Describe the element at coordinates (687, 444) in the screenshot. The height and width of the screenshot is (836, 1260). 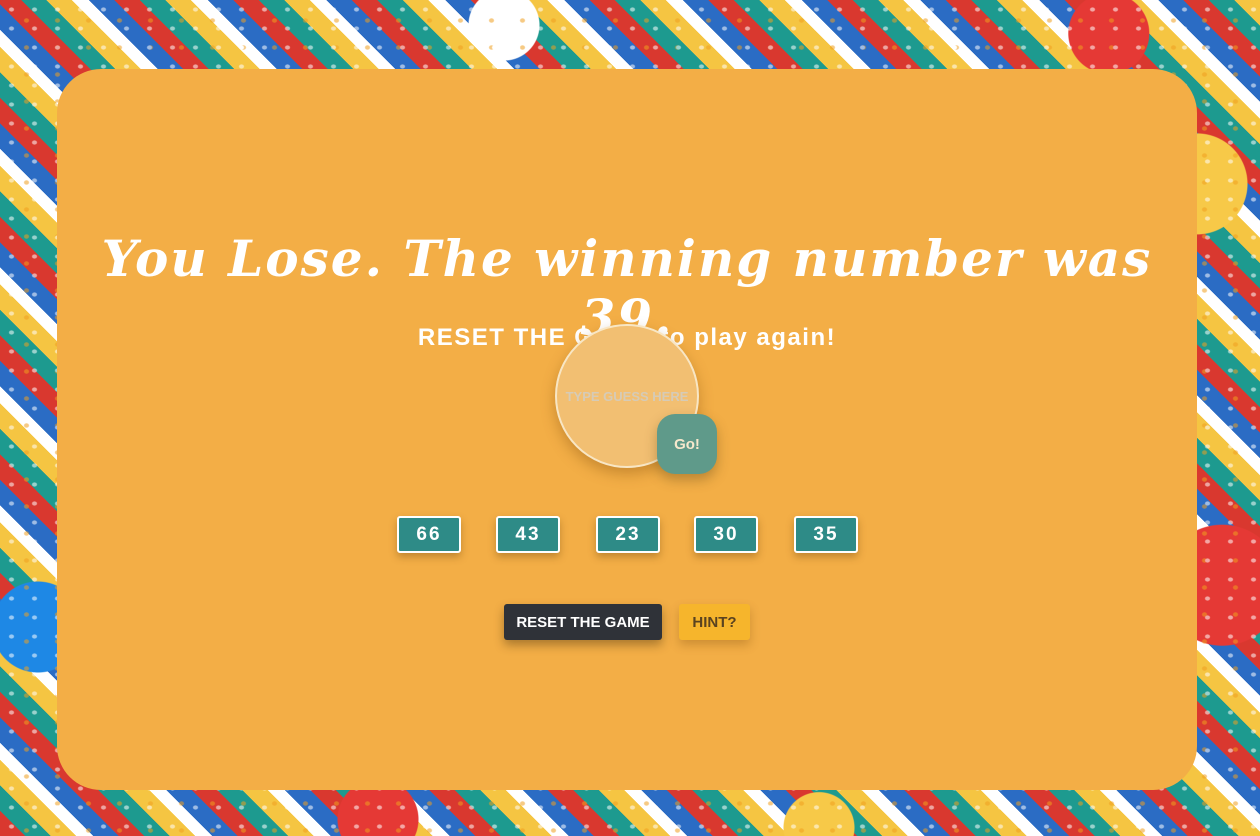
I see `go-button: Go!` at that location.